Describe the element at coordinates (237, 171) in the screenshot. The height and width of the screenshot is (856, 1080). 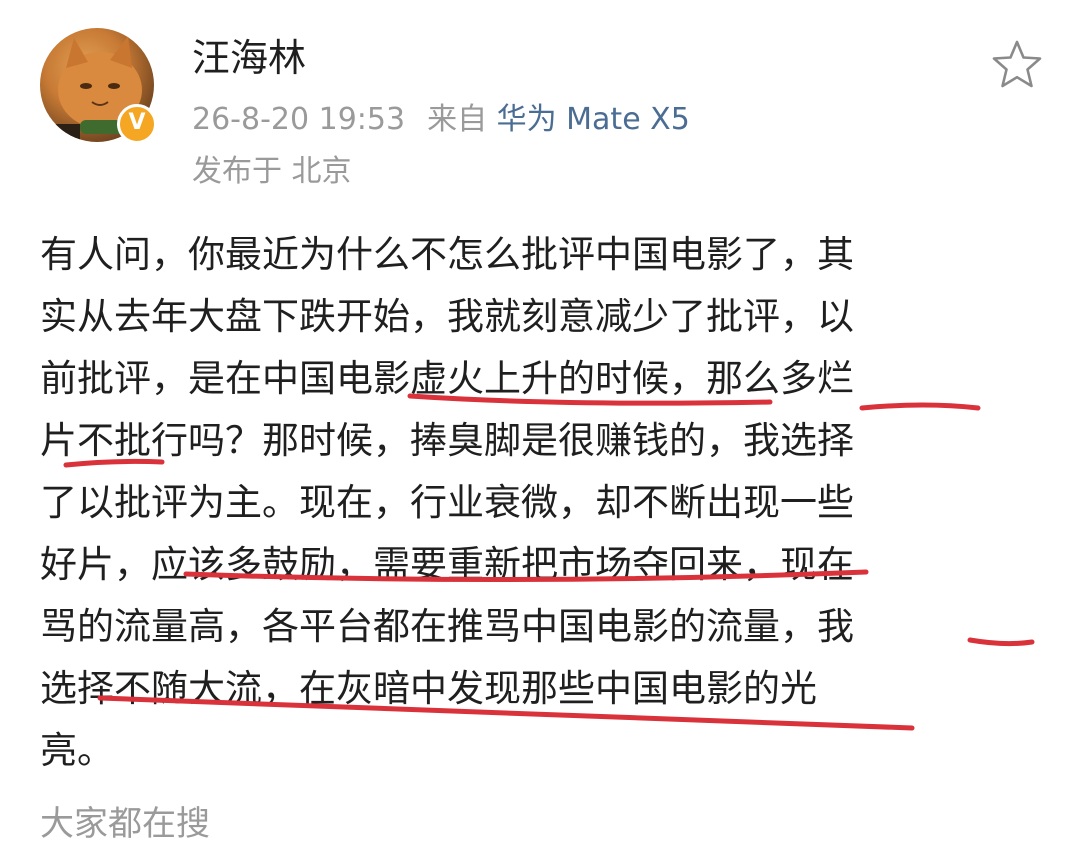
I see `location-prefix: 发布于` at that location.